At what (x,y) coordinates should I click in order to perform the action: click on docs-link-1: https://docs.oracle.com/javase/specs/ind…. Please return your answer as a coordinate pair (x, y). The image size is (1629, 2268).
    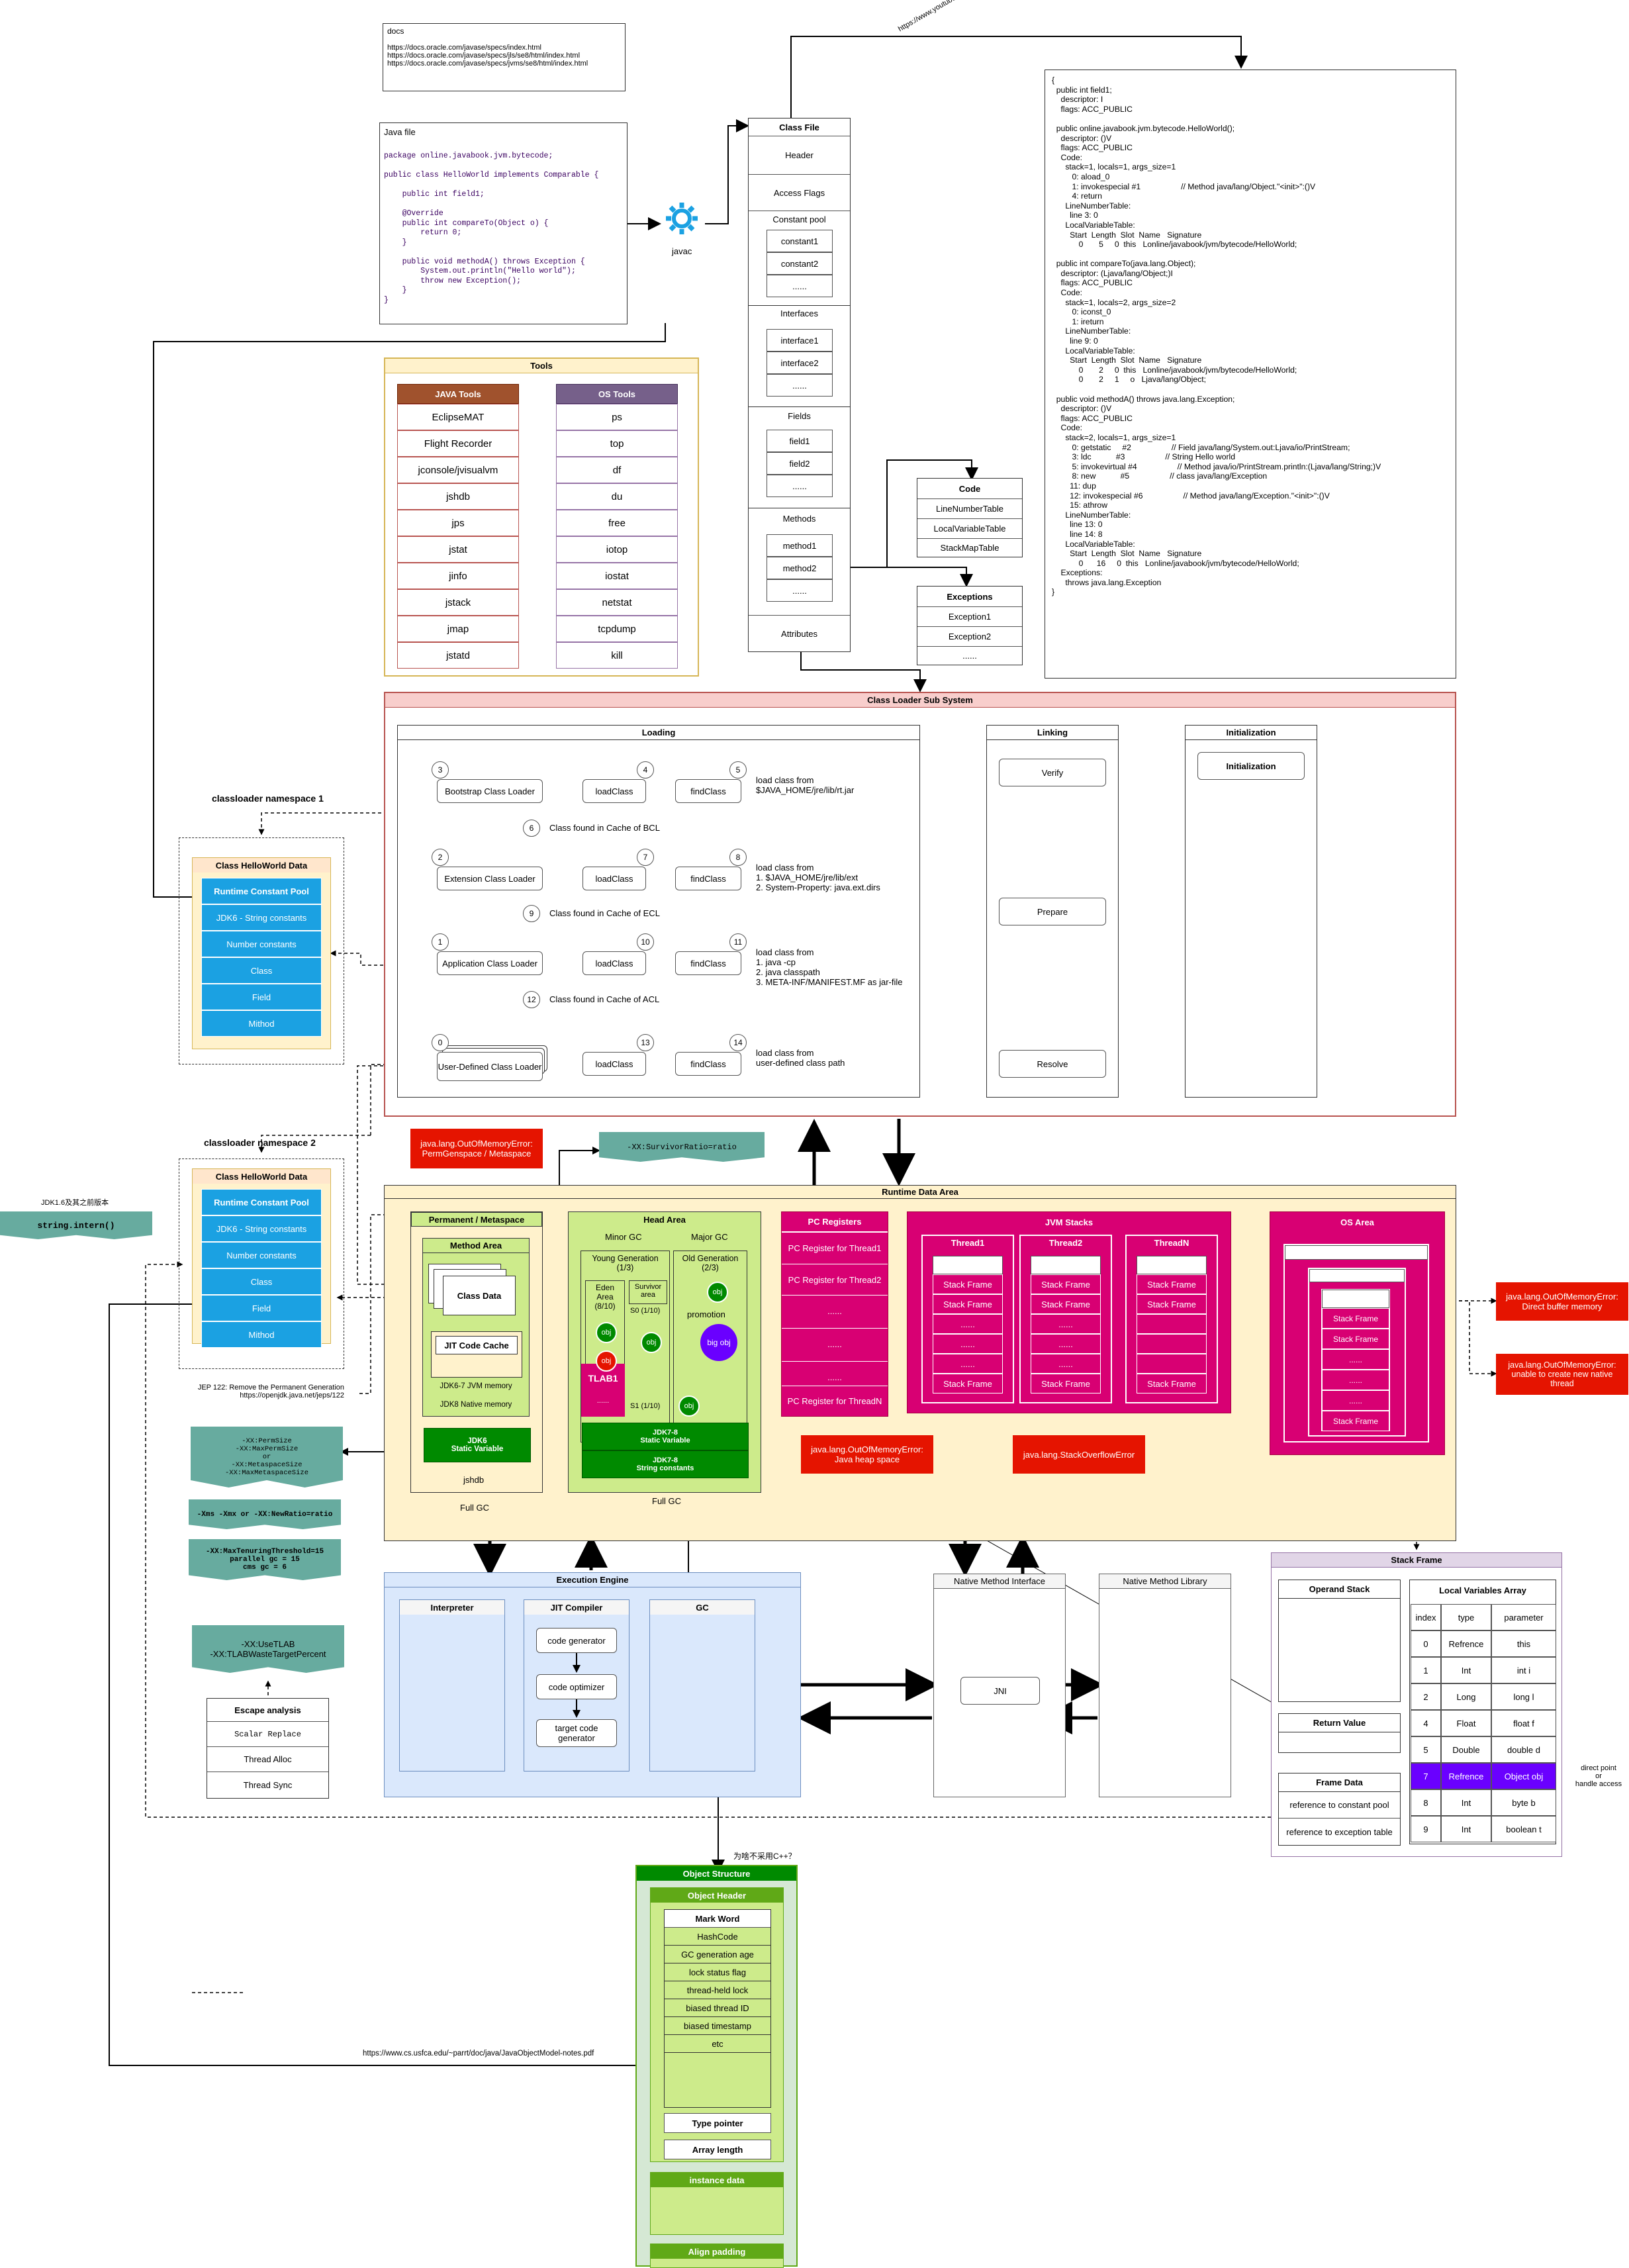
    Looking at the image, I should click on (504, 48).